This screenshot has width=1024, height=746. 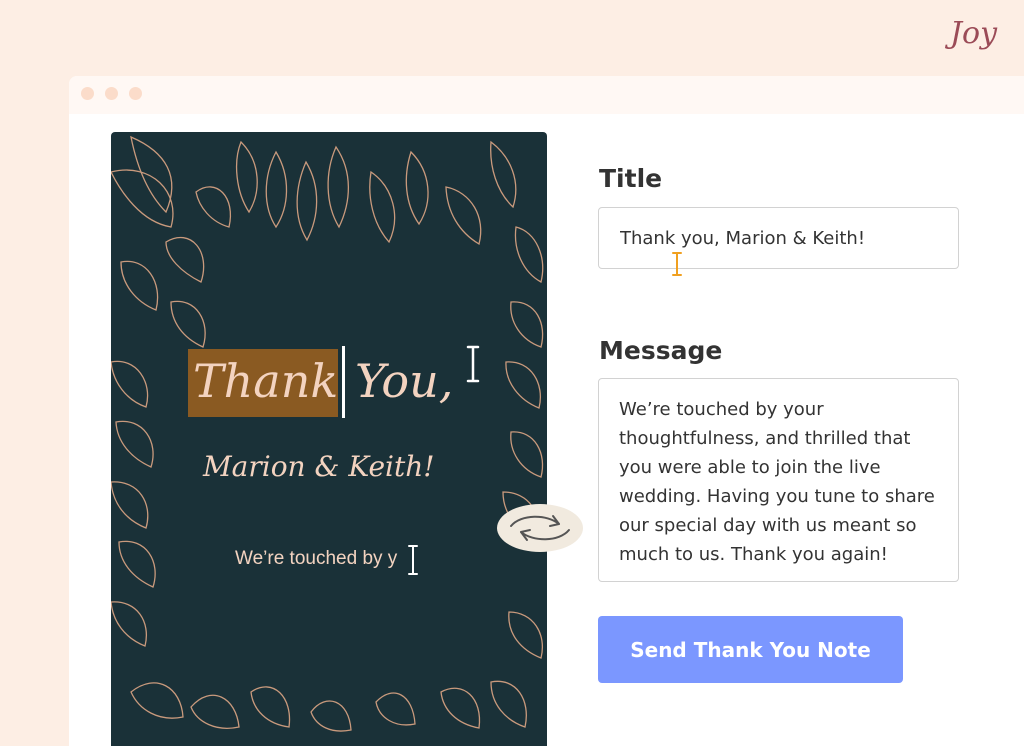 What do you see at coordinates (265, 381) in the screenshot?
I see `card-headline-selected: Thank` at bounding box center [265, 381].